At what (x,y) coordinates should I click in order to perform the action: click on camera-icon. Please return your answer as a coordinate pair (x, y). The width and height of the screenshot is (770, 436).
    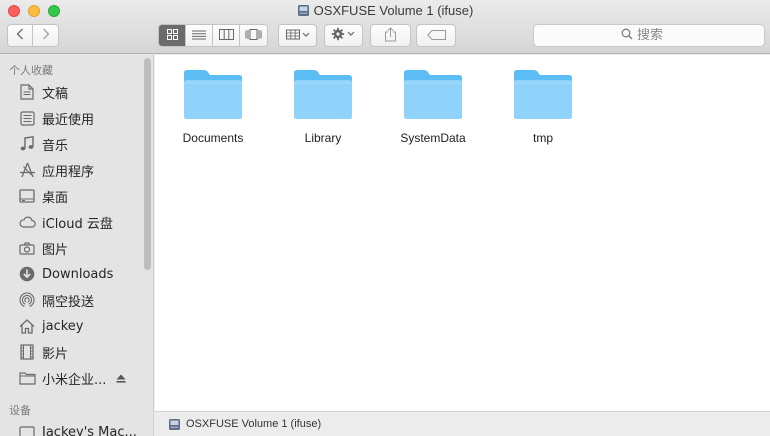
    Looking at the image, I should click on (27, 248).